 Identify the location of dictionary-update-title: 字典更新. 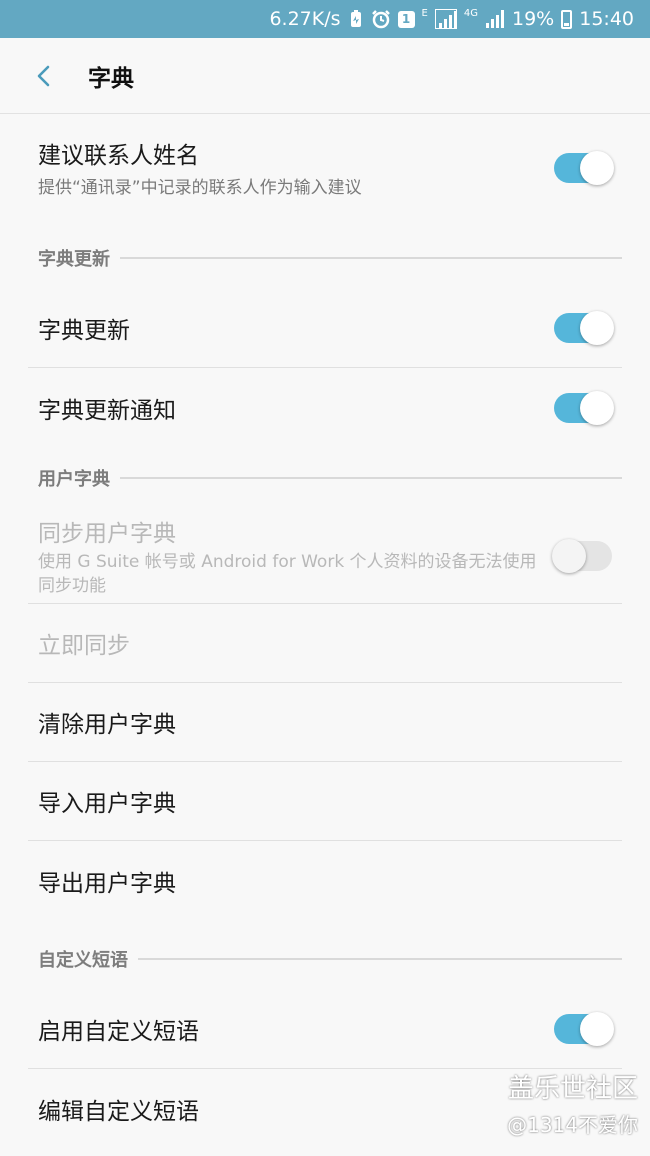
(84, 330).